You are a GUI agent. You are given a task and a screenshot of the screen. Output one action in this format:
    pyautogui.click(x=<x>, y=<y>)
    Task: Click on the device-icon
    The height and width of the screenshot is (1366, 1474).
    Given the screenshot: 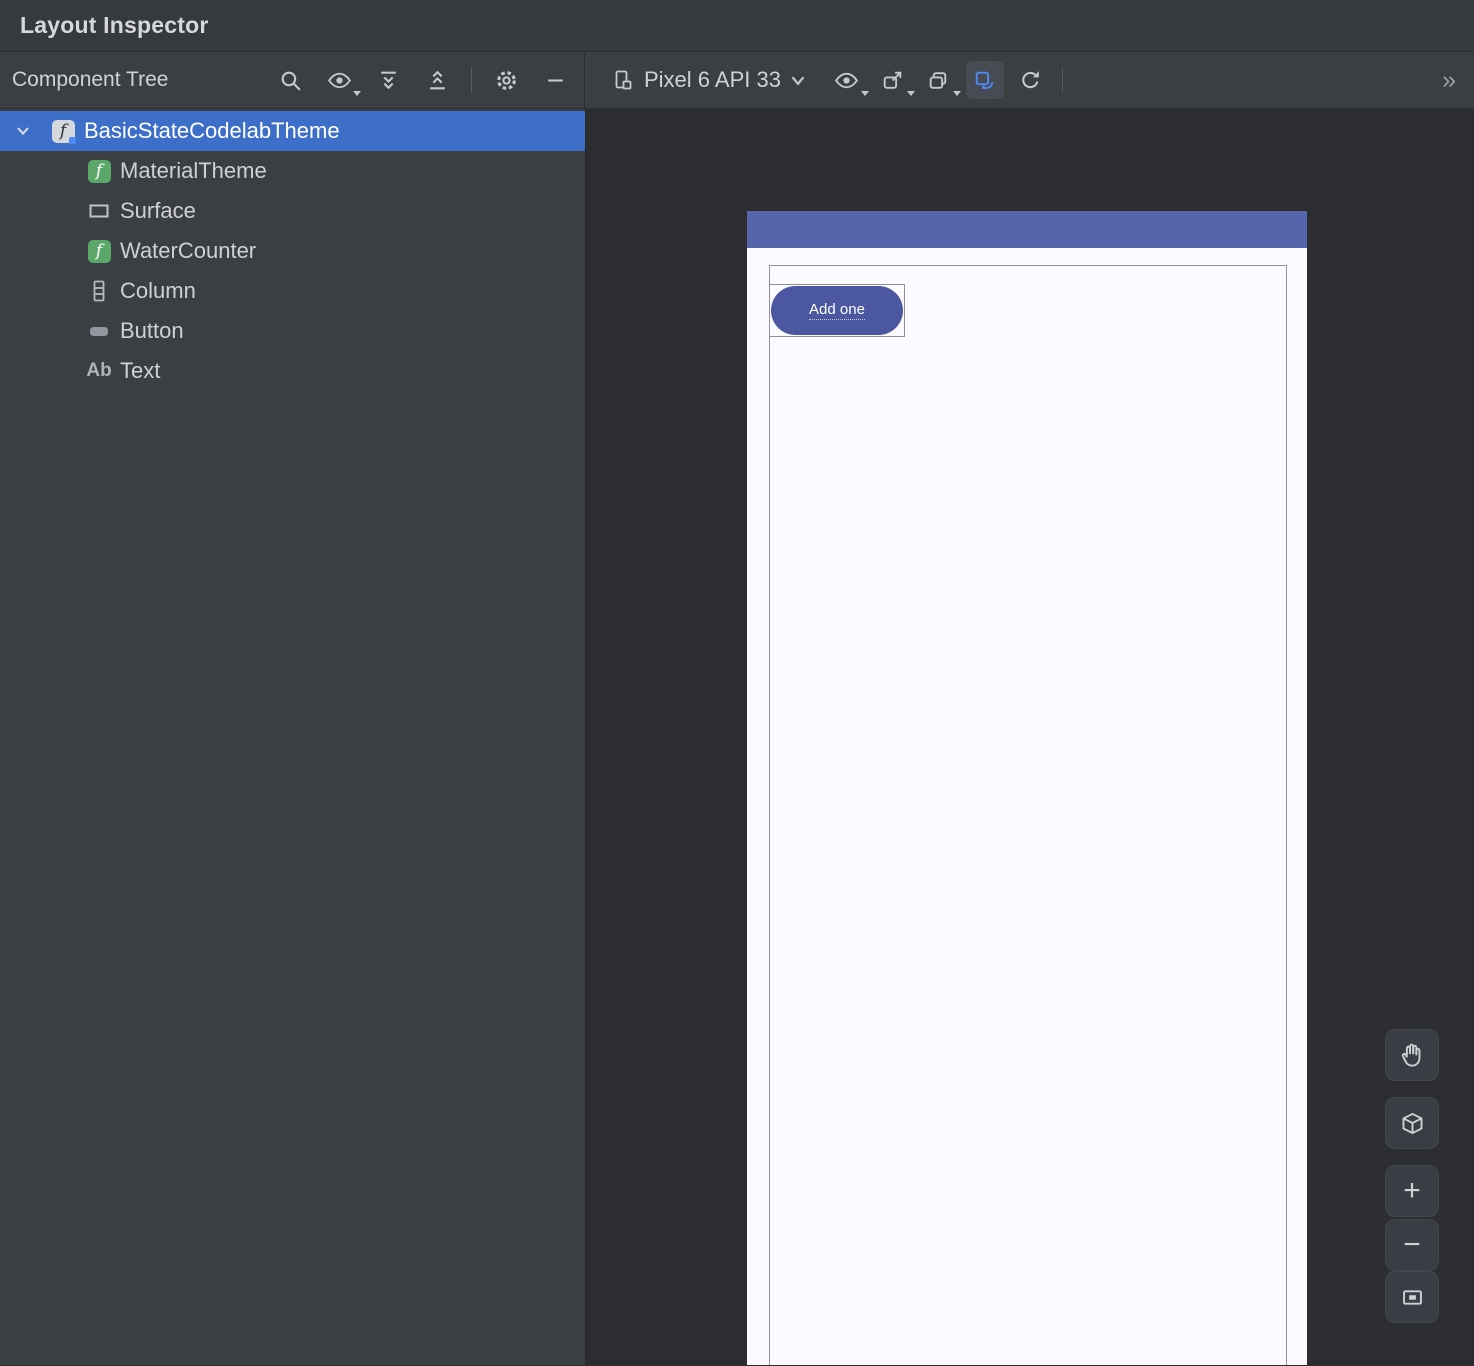 What is the action you would take?
    pyautogui.click(x=623, y=80)
    